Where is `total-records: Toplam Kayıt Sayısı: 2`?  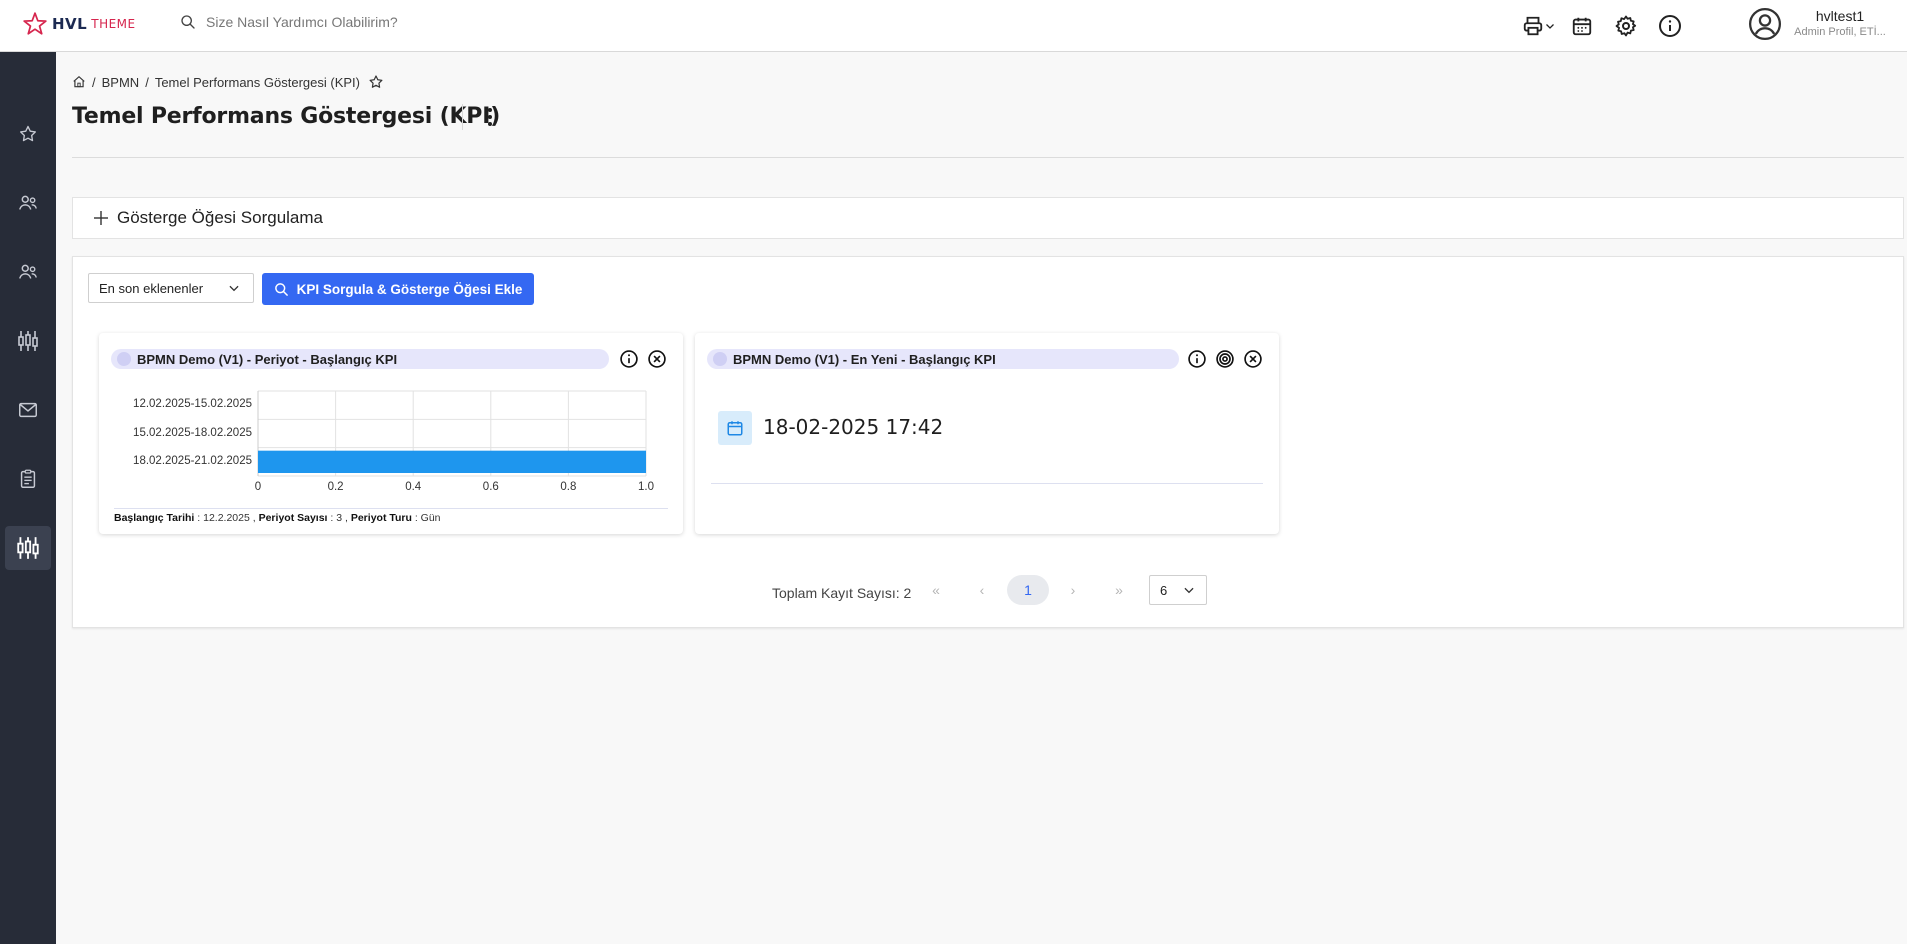
total-records: Toplam Kayıt Sayısı: 2 is located at coordinates (842, 593).